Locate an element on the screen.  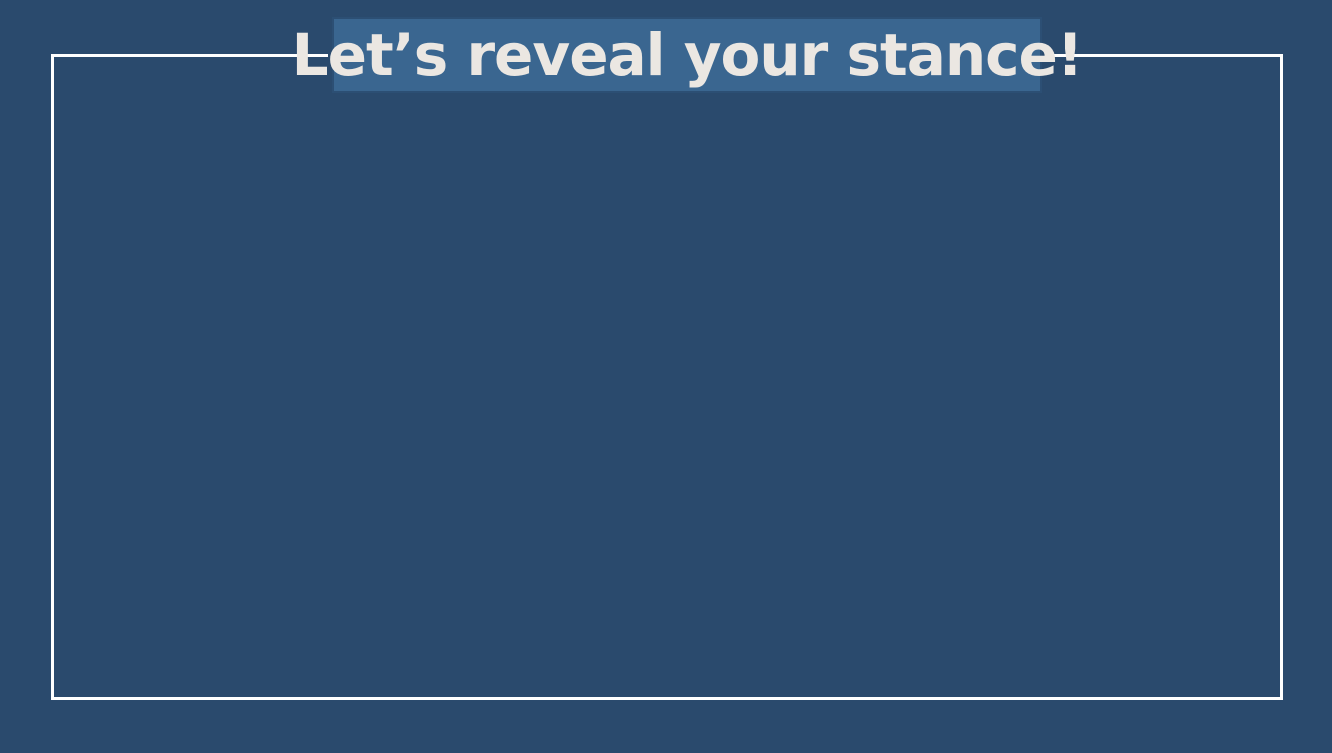
title-banner: Let’s reveal your stance! is located at coordinates (687, 56).